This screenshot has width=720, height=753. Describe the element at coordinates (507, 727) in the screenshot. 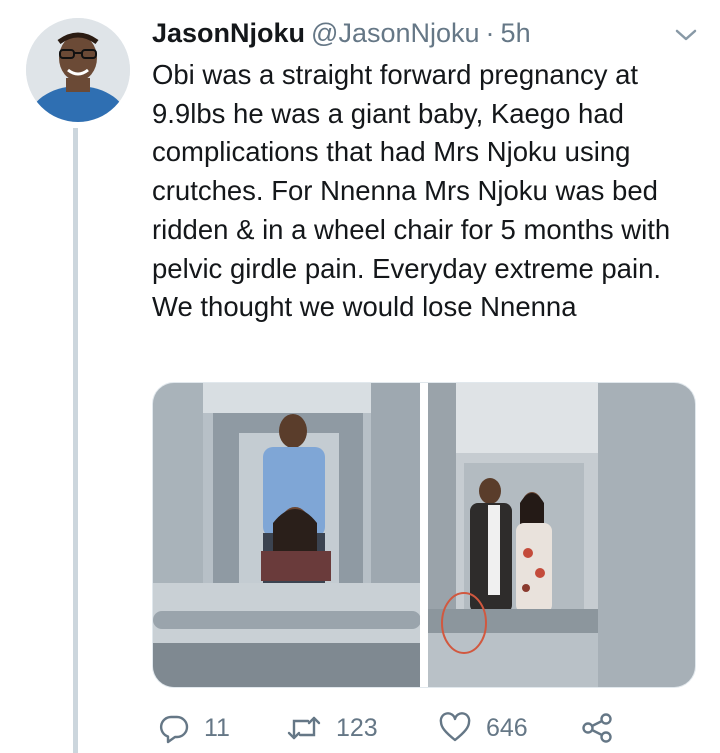

I see `like-count: 646` at that location.